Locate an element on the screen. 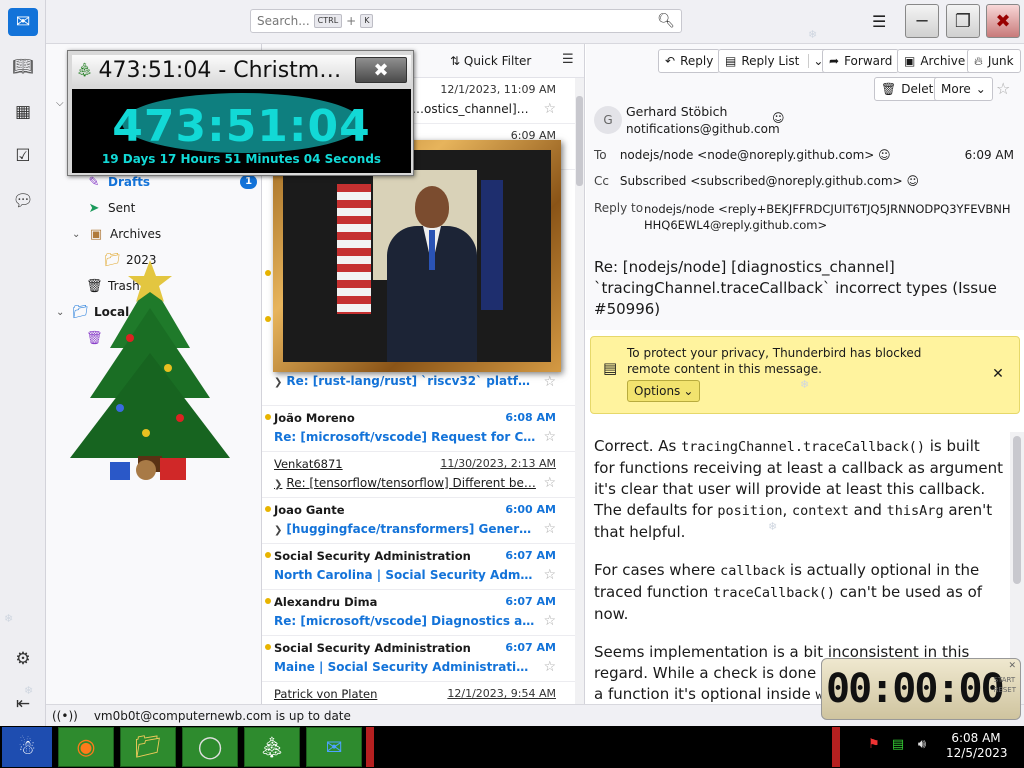 Image resolution: width=1024 pixels, height=768 pixels. restore-button: ❐ is located at coordinates (963, 21).